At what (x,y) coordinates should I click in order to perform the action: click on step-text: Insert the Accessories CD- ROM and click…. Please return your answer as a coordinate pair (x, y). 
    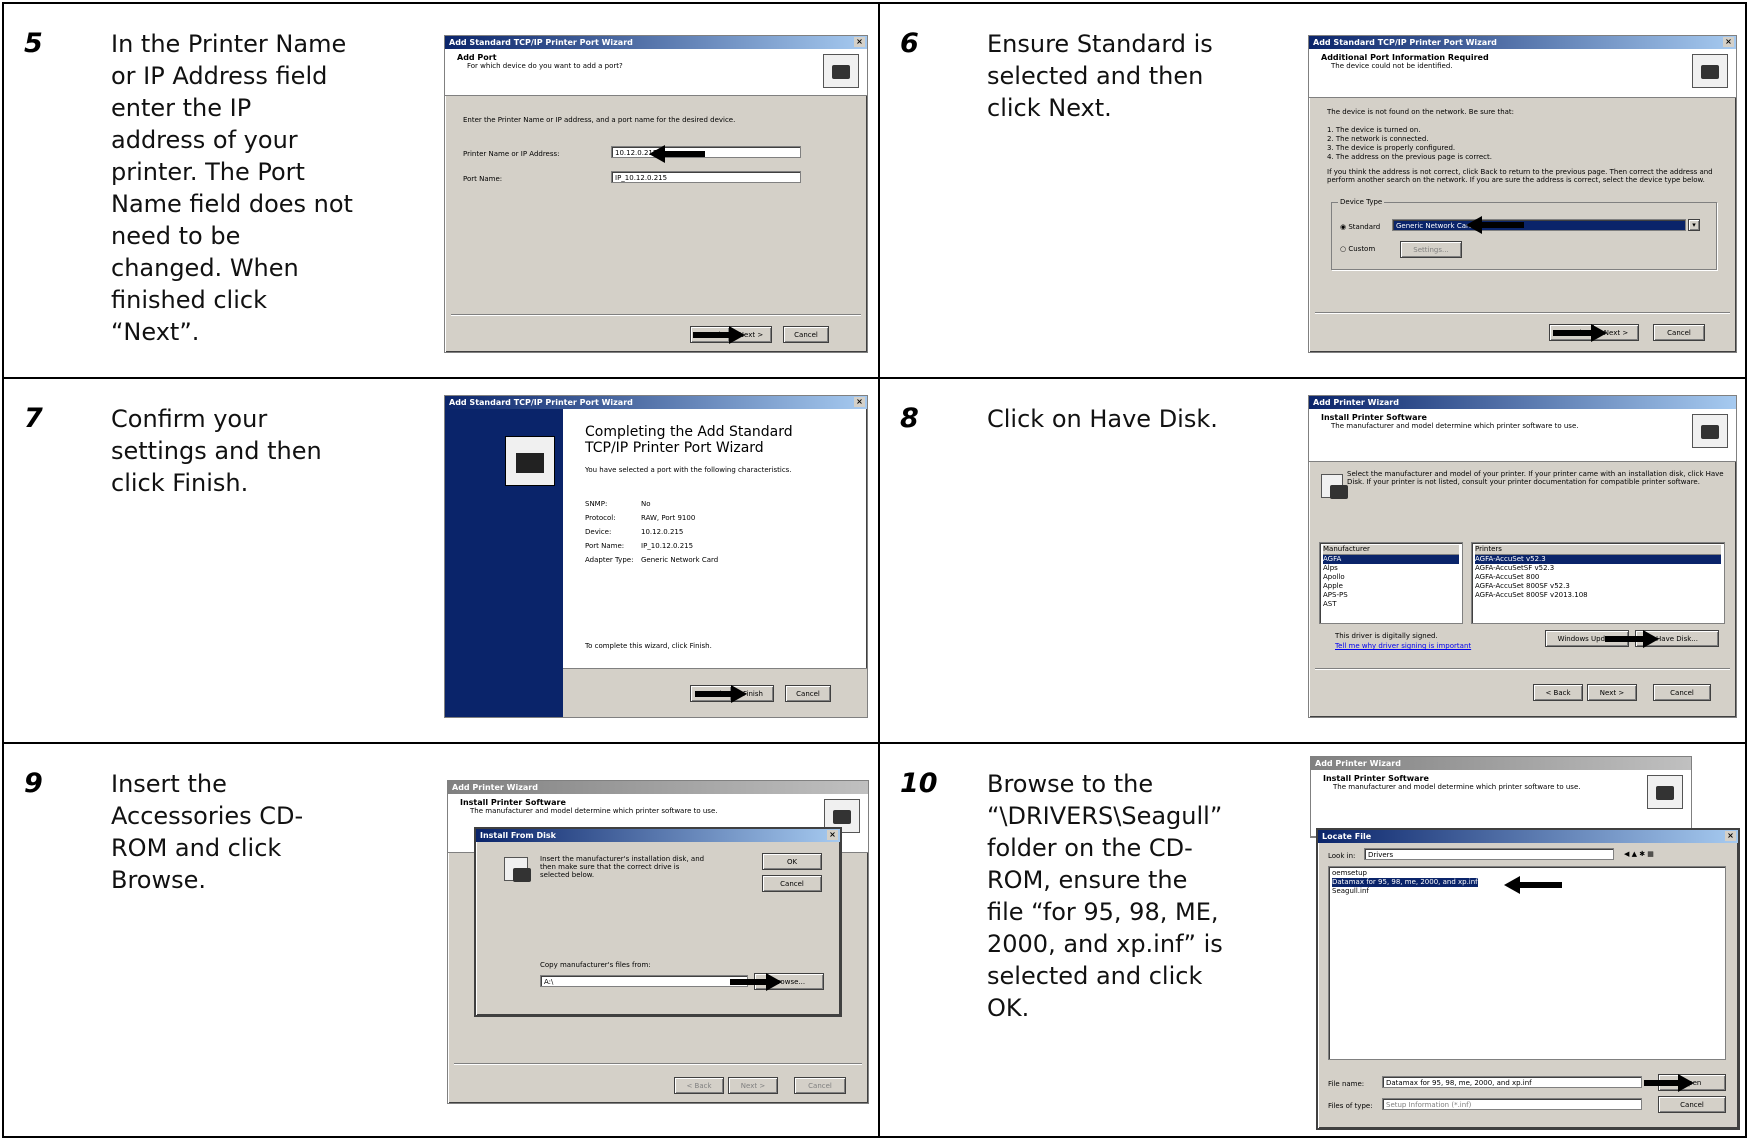
    Looking at the image, I should click on (207, 832).